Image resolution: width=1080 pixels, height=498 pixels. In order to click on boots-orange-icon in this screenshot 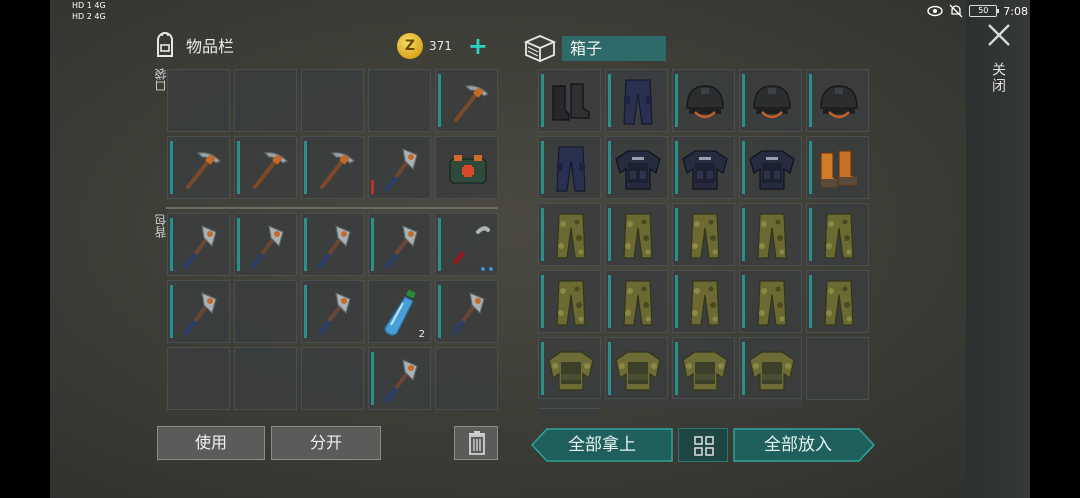, I will do `click(839, 169)`.